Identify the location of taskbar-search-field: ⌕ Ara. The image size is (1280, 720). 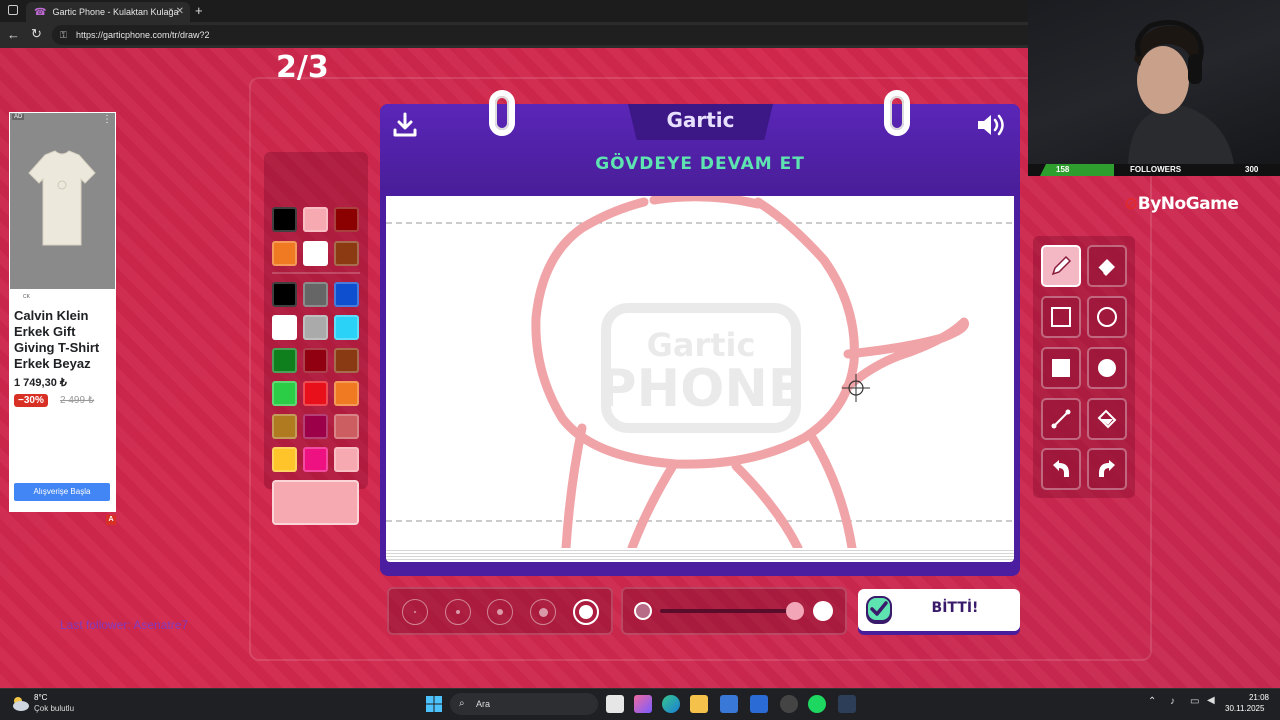
(524, 704).